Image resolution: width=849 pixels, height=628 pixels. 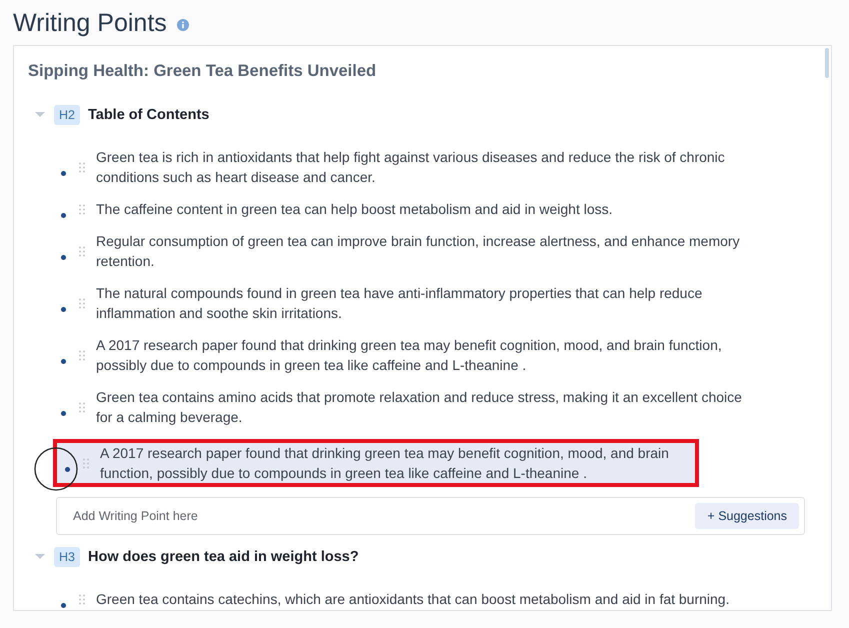 I want to click on writing-point-text: Green tea contains amino acids that promote relaxation and reduce stress, making it an excellent choice for a calming beverage., so click(x=419, y=407).